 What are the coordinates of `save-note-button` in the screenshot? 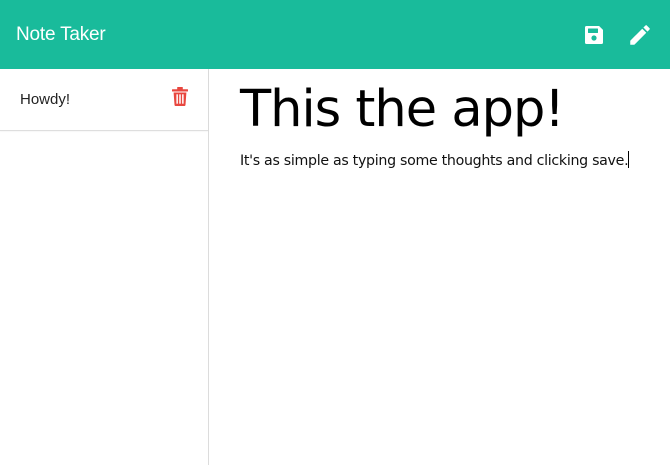 It's located at (594, 35).